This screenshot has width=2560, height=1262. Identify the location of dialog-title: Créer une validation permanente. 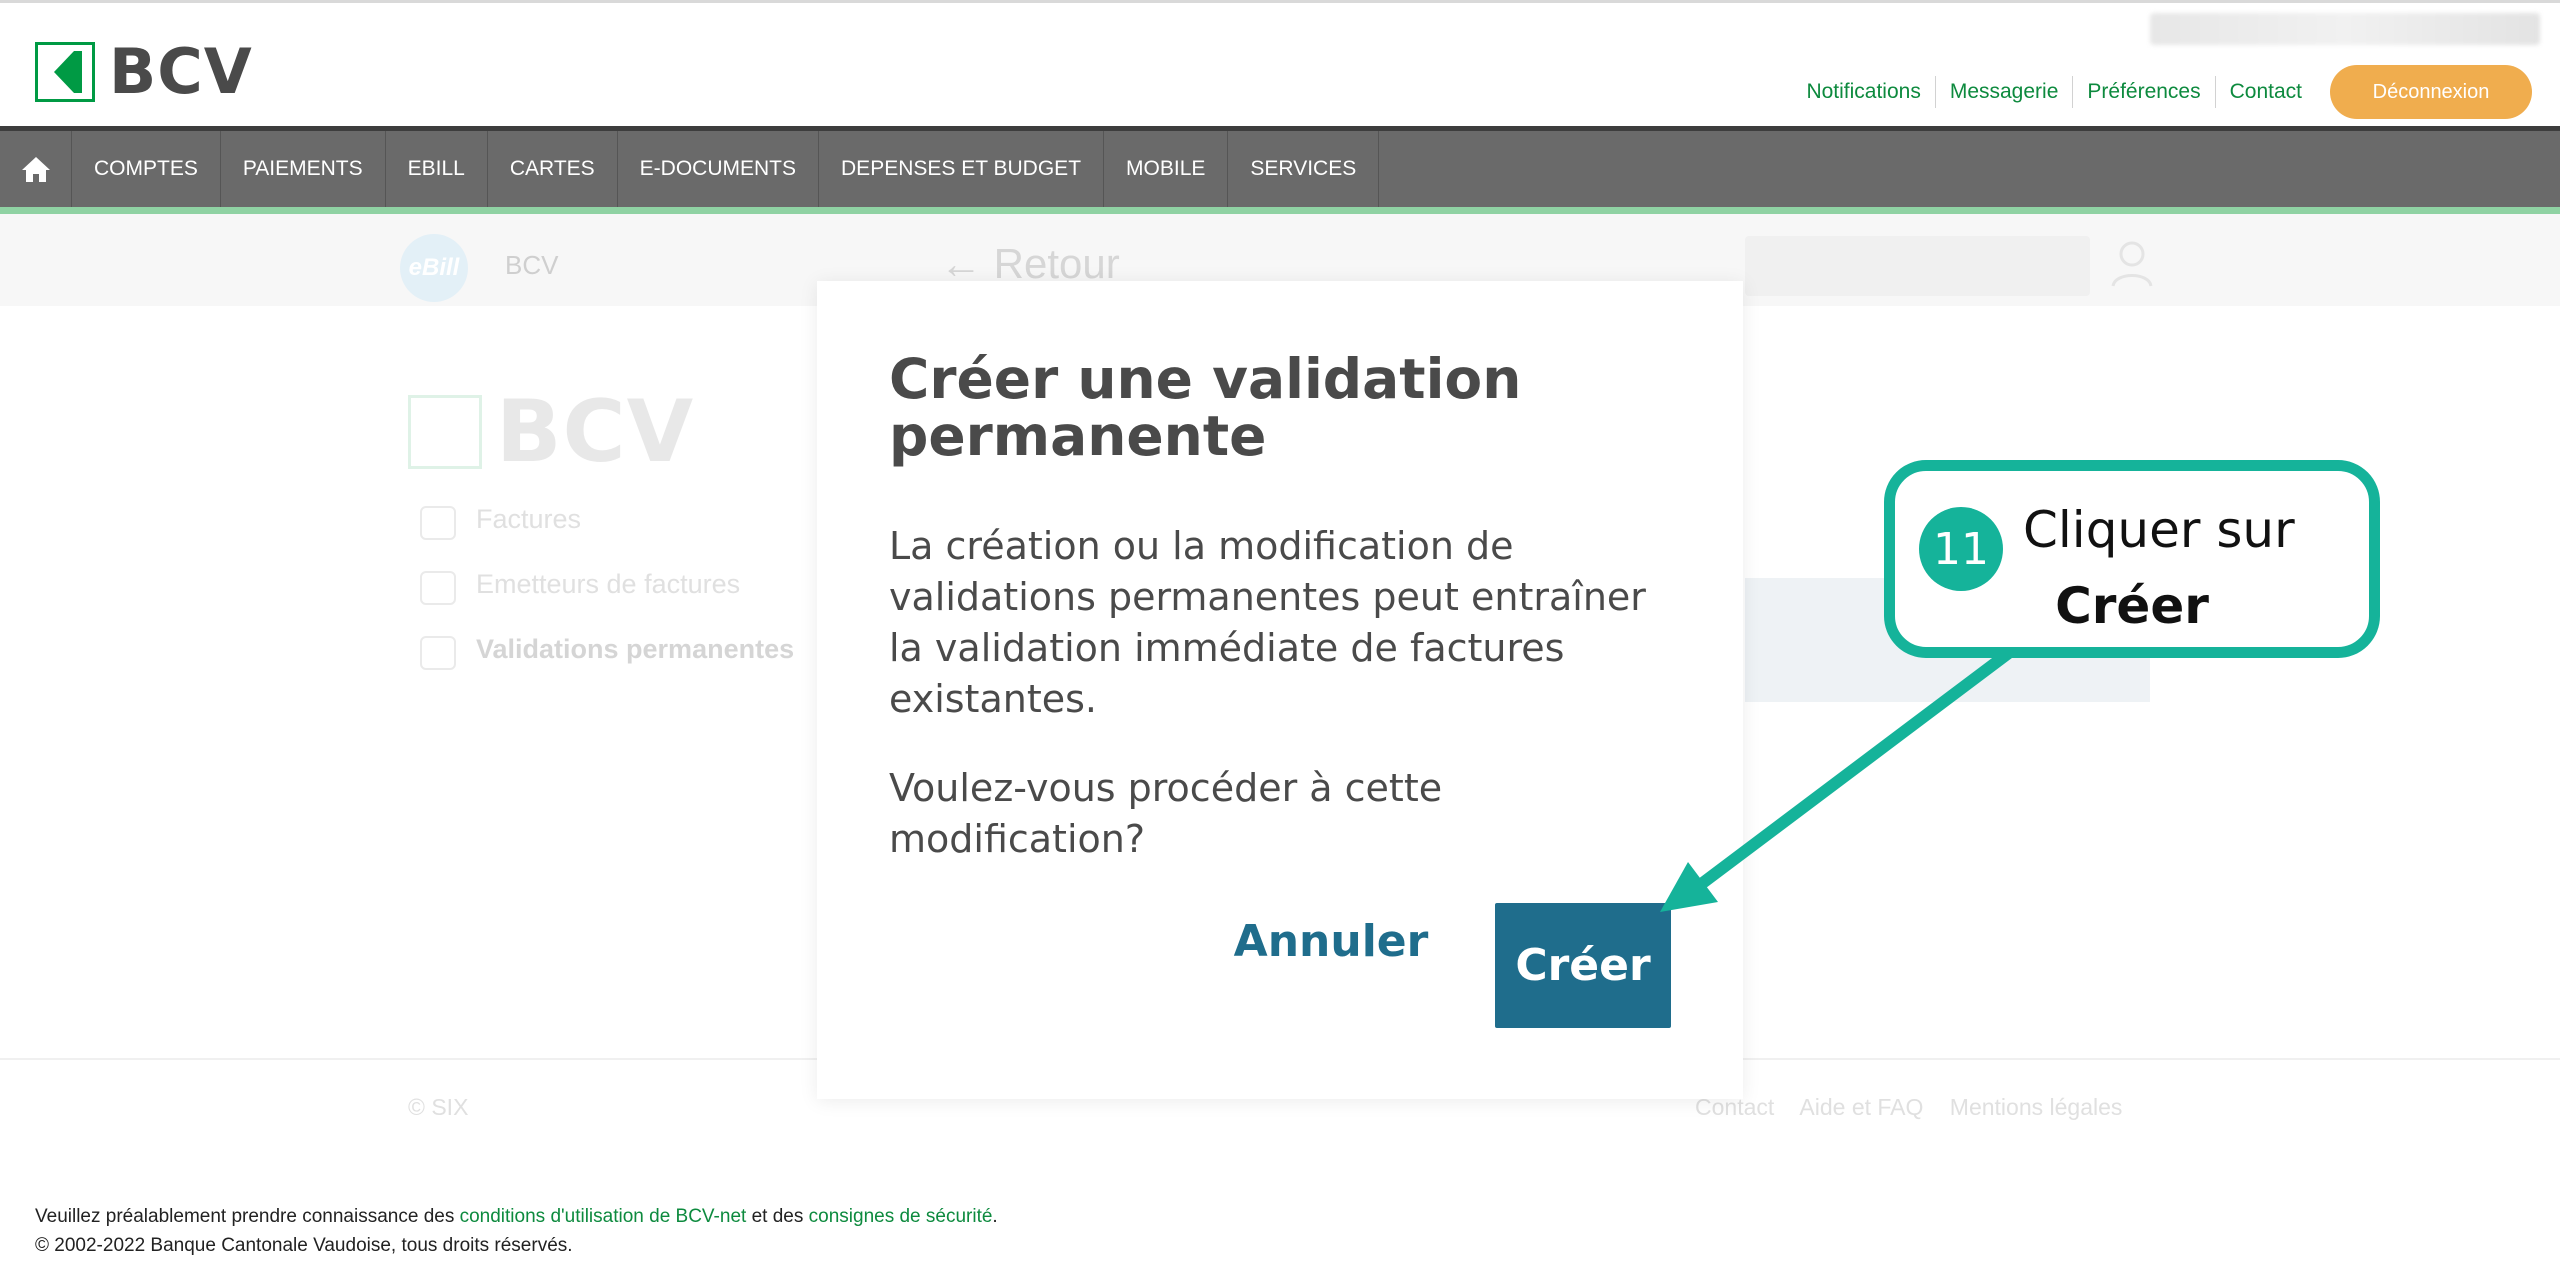
(1205, 407).